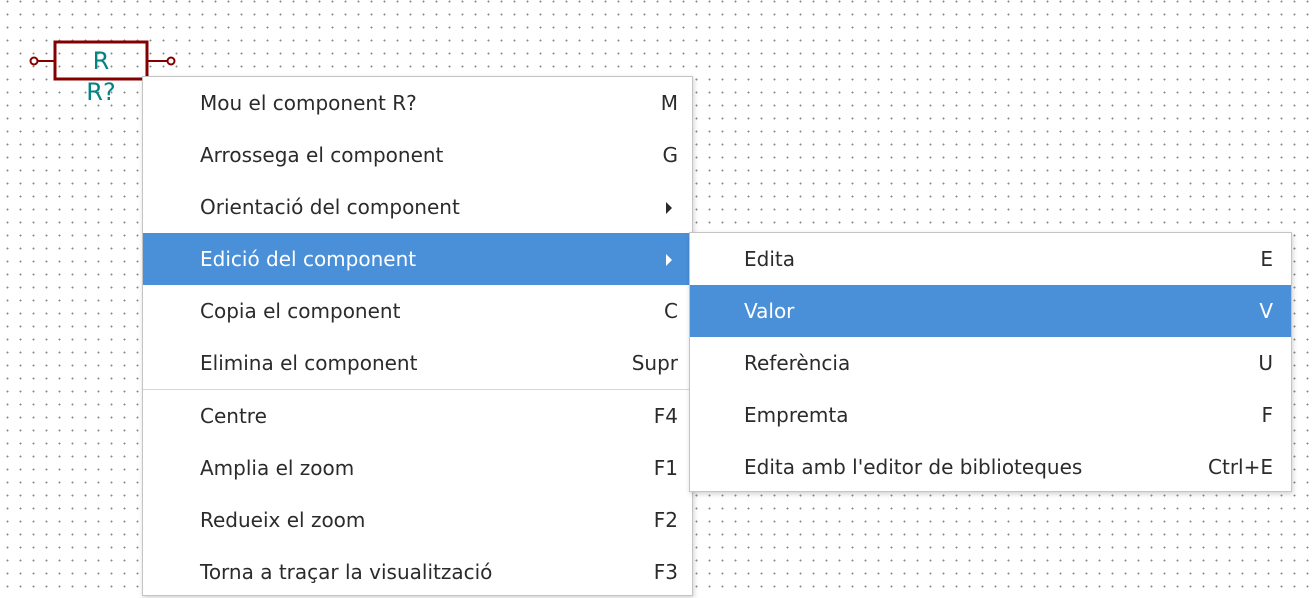 The width and height of the screenshot is (1313, 598). What do you see at coordinates (283, 520) in the screenshot?
I see `menu-item-label: Redueix el zoom` at bounding box center [283, 520].